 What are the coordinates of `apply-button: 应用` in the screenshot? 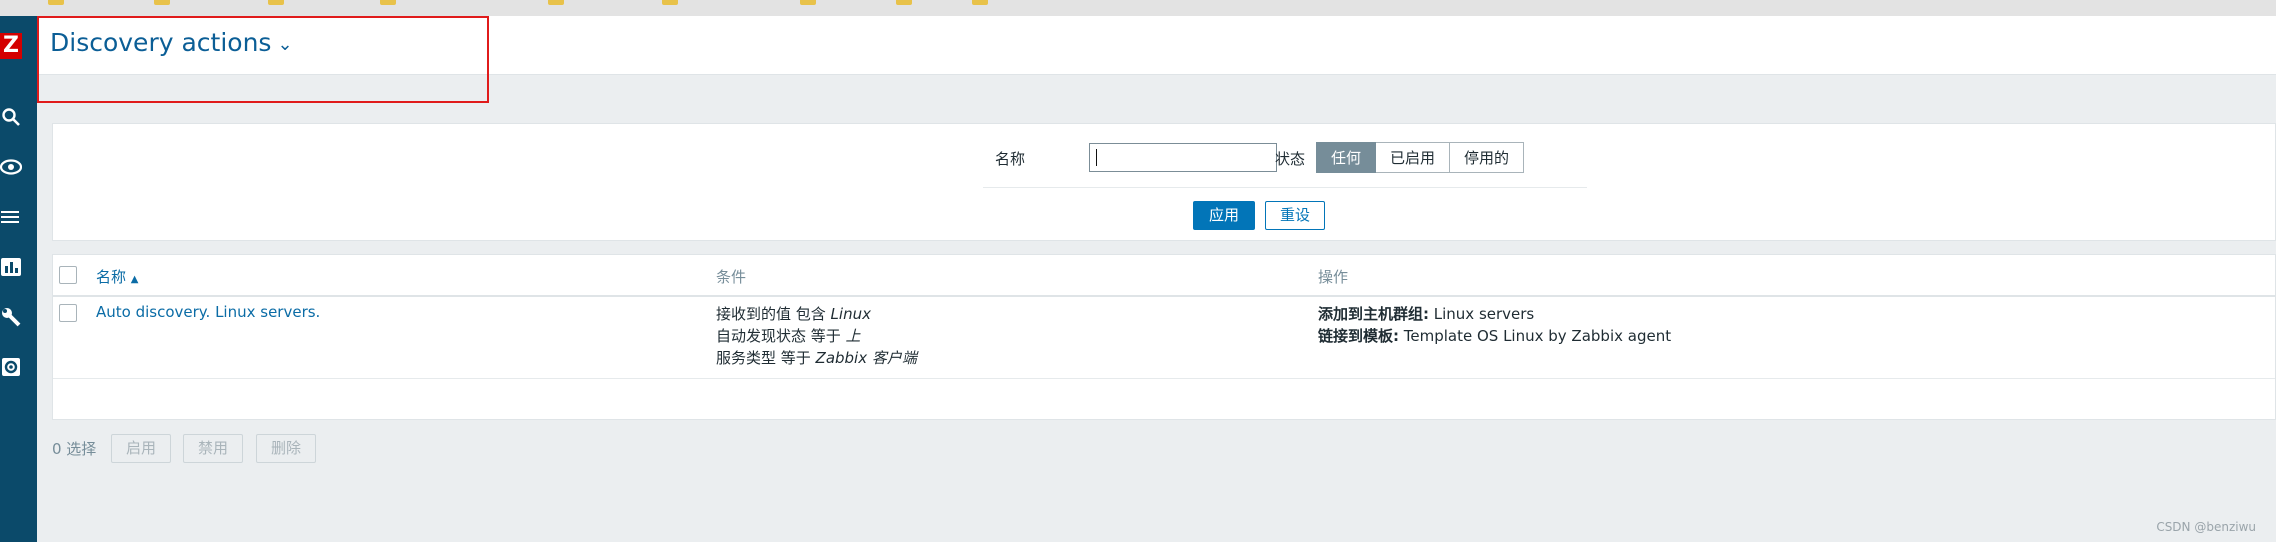 It's located at (1224, 215).